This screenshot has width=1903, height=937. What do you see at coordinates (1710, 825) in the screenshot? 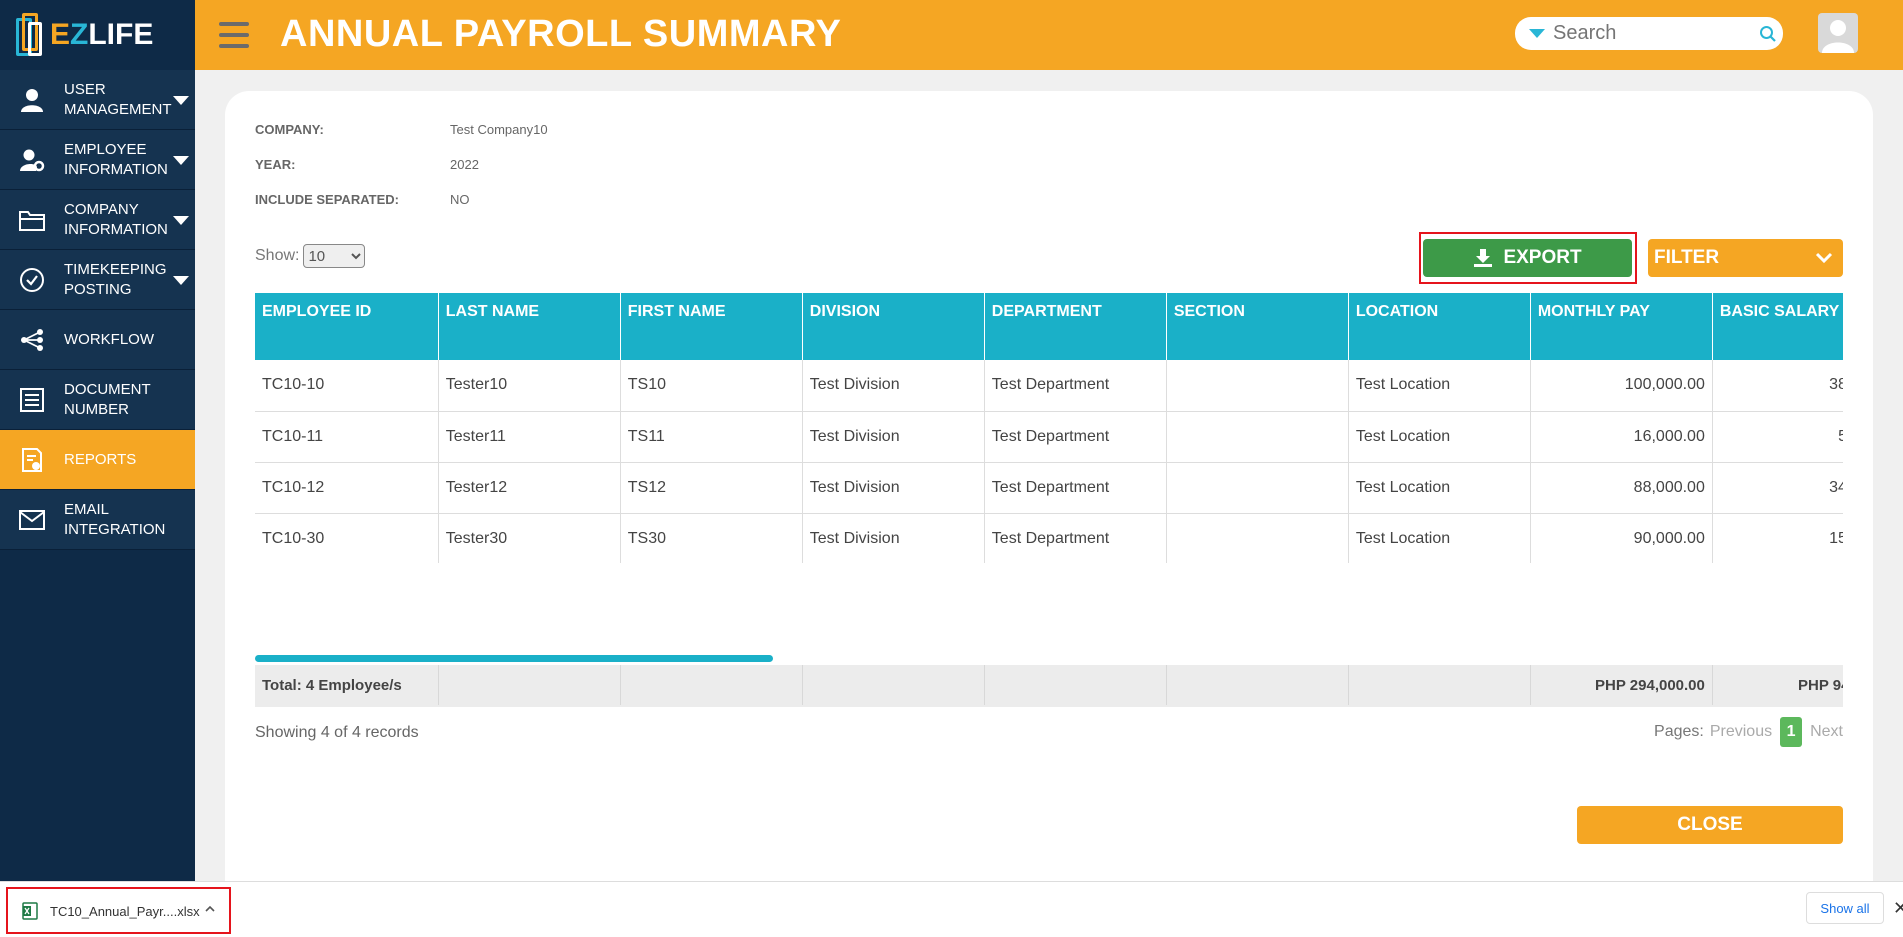
I see `close-button: CLOSE` at bounding box center [1710, 825].